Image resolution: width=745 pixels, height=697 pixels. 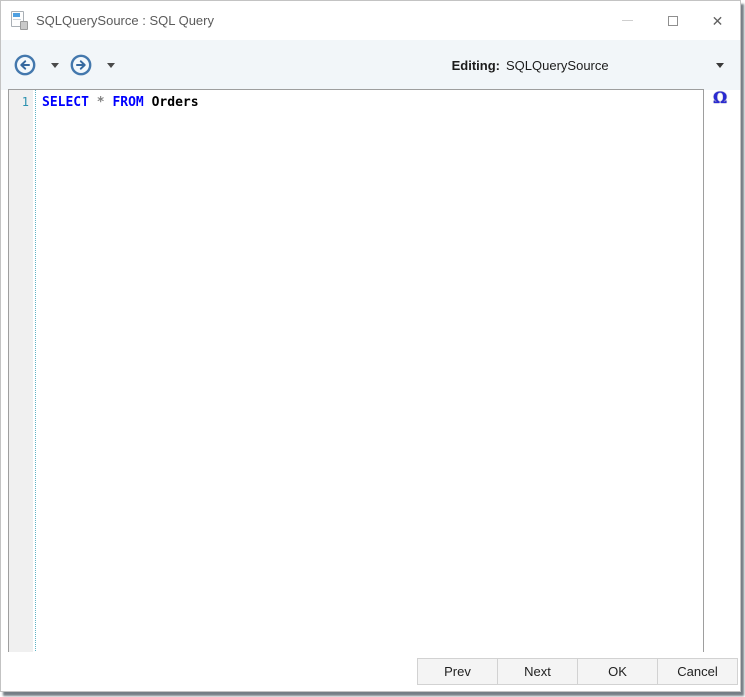 What do you see at coordinates (617, 65) in the screenshot?
I see `editing-combobox: SQLQuerySource` at bounding box center [617, 65].